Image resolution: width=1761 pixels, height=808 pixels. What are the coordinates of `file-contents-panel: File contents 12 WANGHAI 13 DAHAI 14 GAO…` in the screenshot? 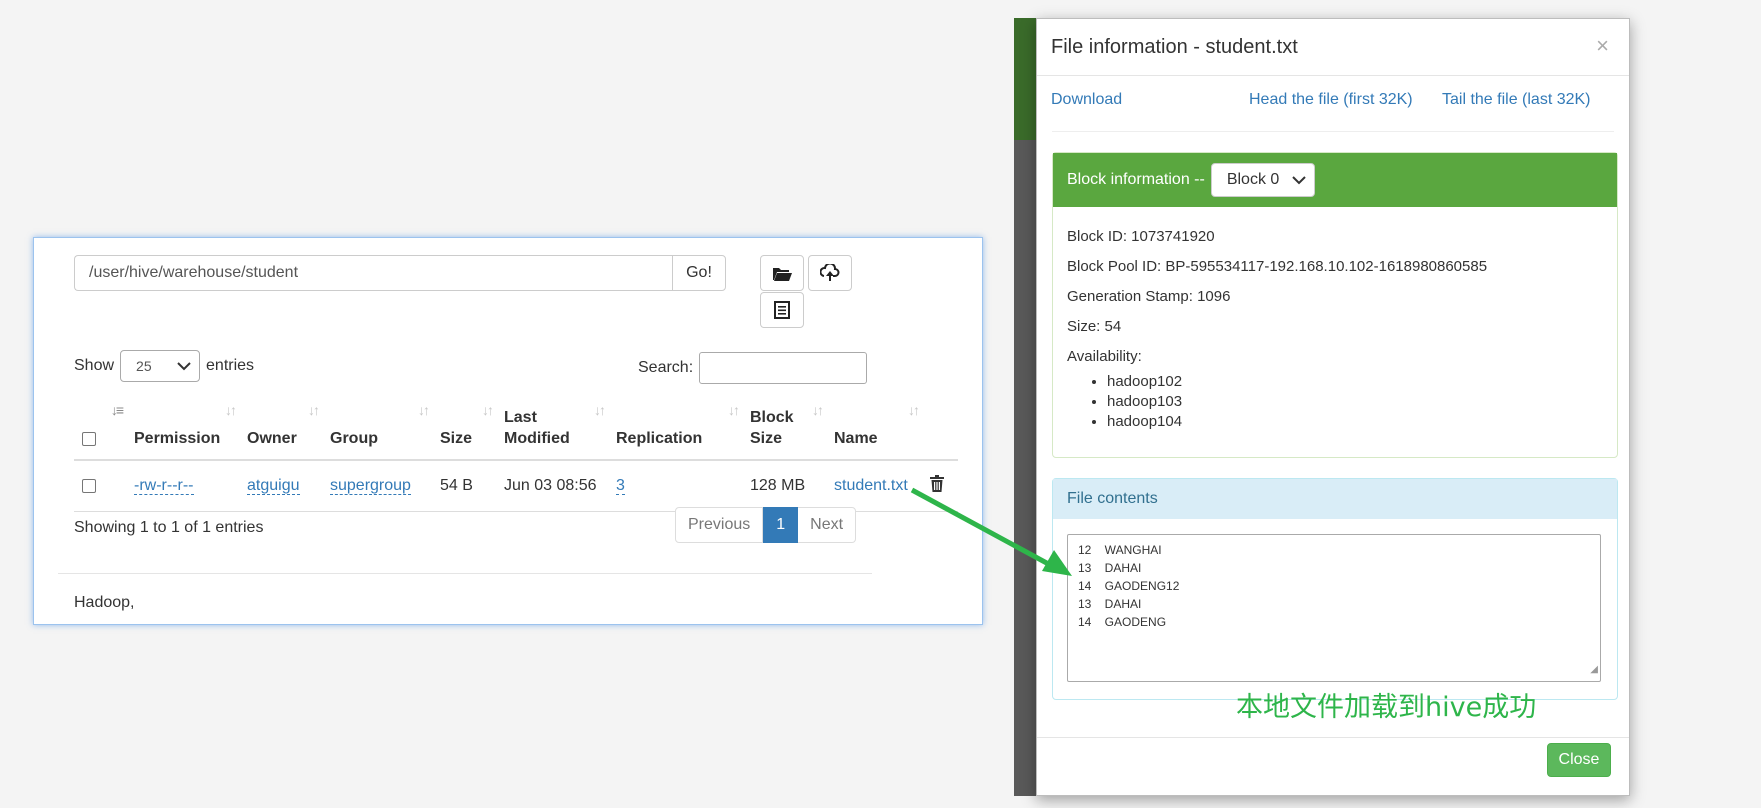 It's located at (1335, 589).